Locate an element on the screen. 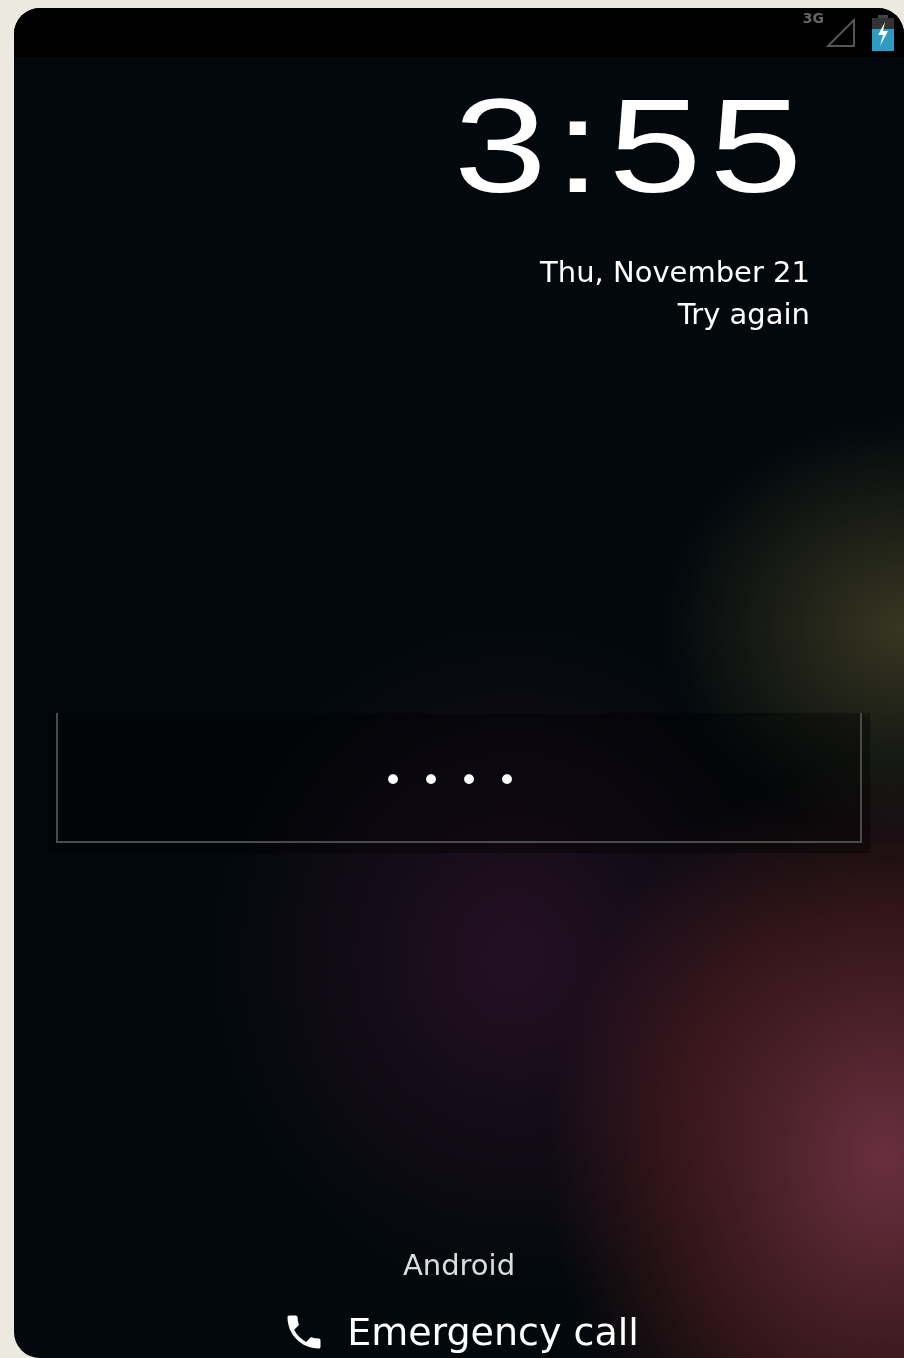 The width and height of the screenshot is (904, 1358). clock-date: Thu, November 21 is located at coordinates (675, 272).